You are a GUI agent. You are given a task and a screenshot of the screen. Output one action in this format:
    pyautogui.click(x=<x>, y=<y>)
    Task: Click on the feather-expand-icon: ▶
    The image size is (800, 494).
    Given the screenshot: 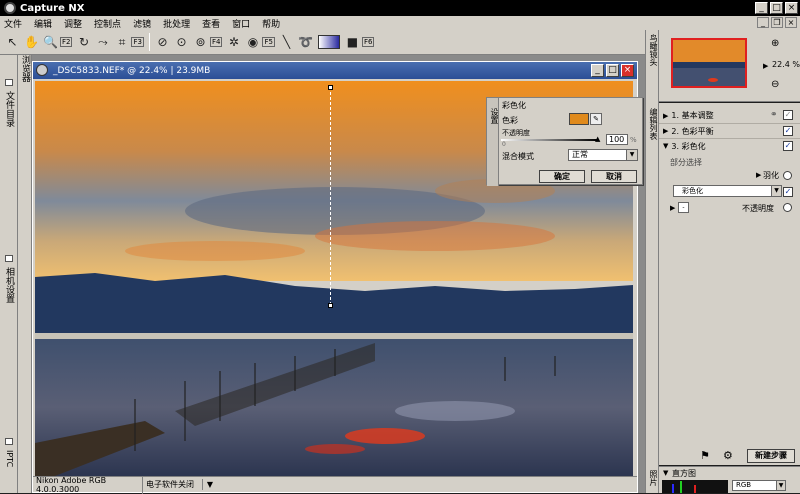 What is the action you would take?
    pyautogui.click(x=758, y=175)
    